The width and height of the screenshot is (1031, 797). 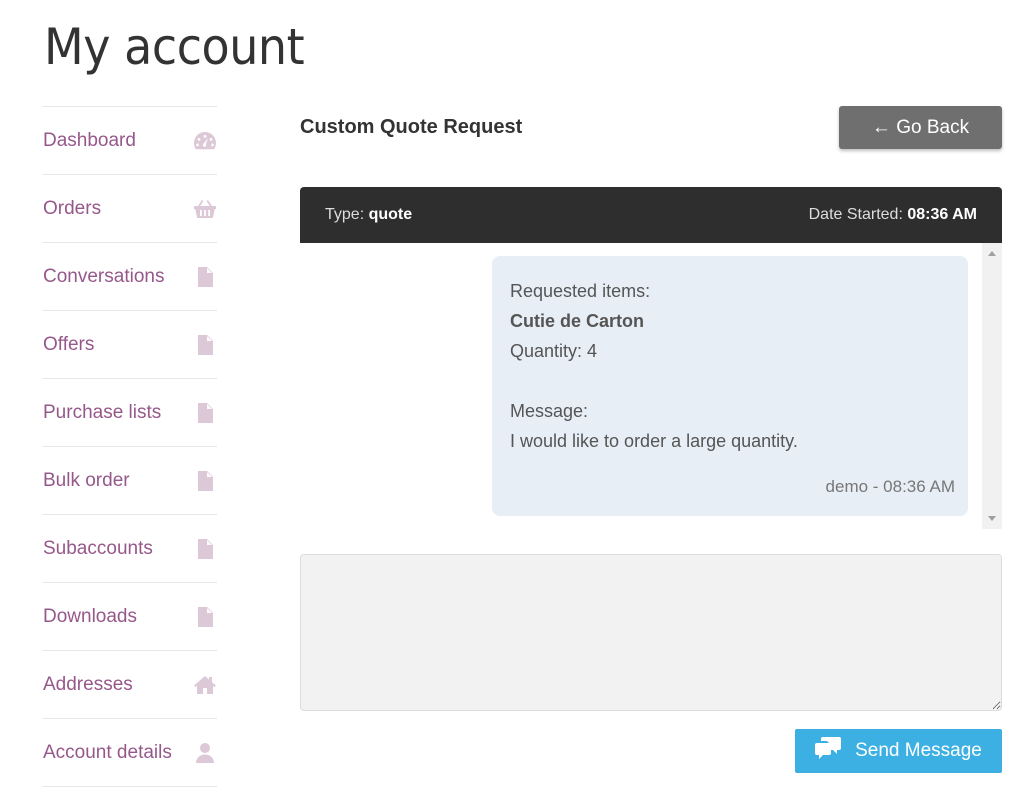 What do you see at coordinates (205, 685) in the screenshot?
I see `home-icon` at bounding box center [205, 685].